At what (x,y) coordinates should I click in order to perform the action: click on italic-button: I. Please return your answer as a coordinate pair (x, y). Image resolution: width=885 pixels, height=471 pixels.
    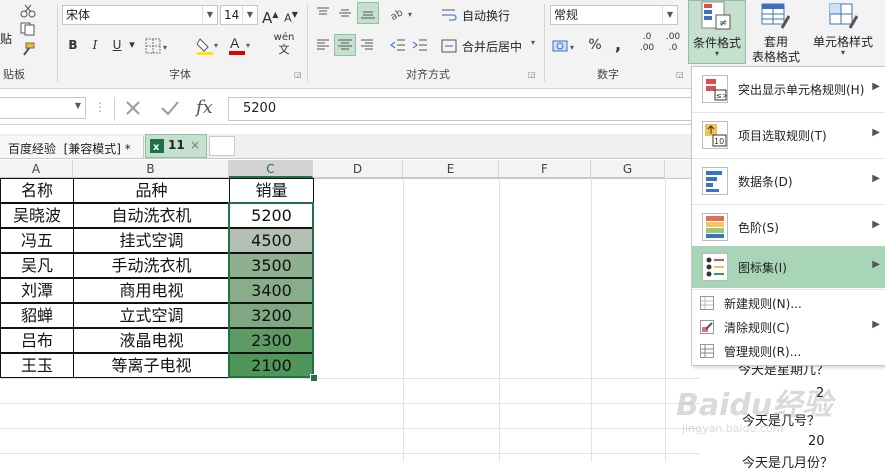
    Looking at the image, I should click on (95, 45).